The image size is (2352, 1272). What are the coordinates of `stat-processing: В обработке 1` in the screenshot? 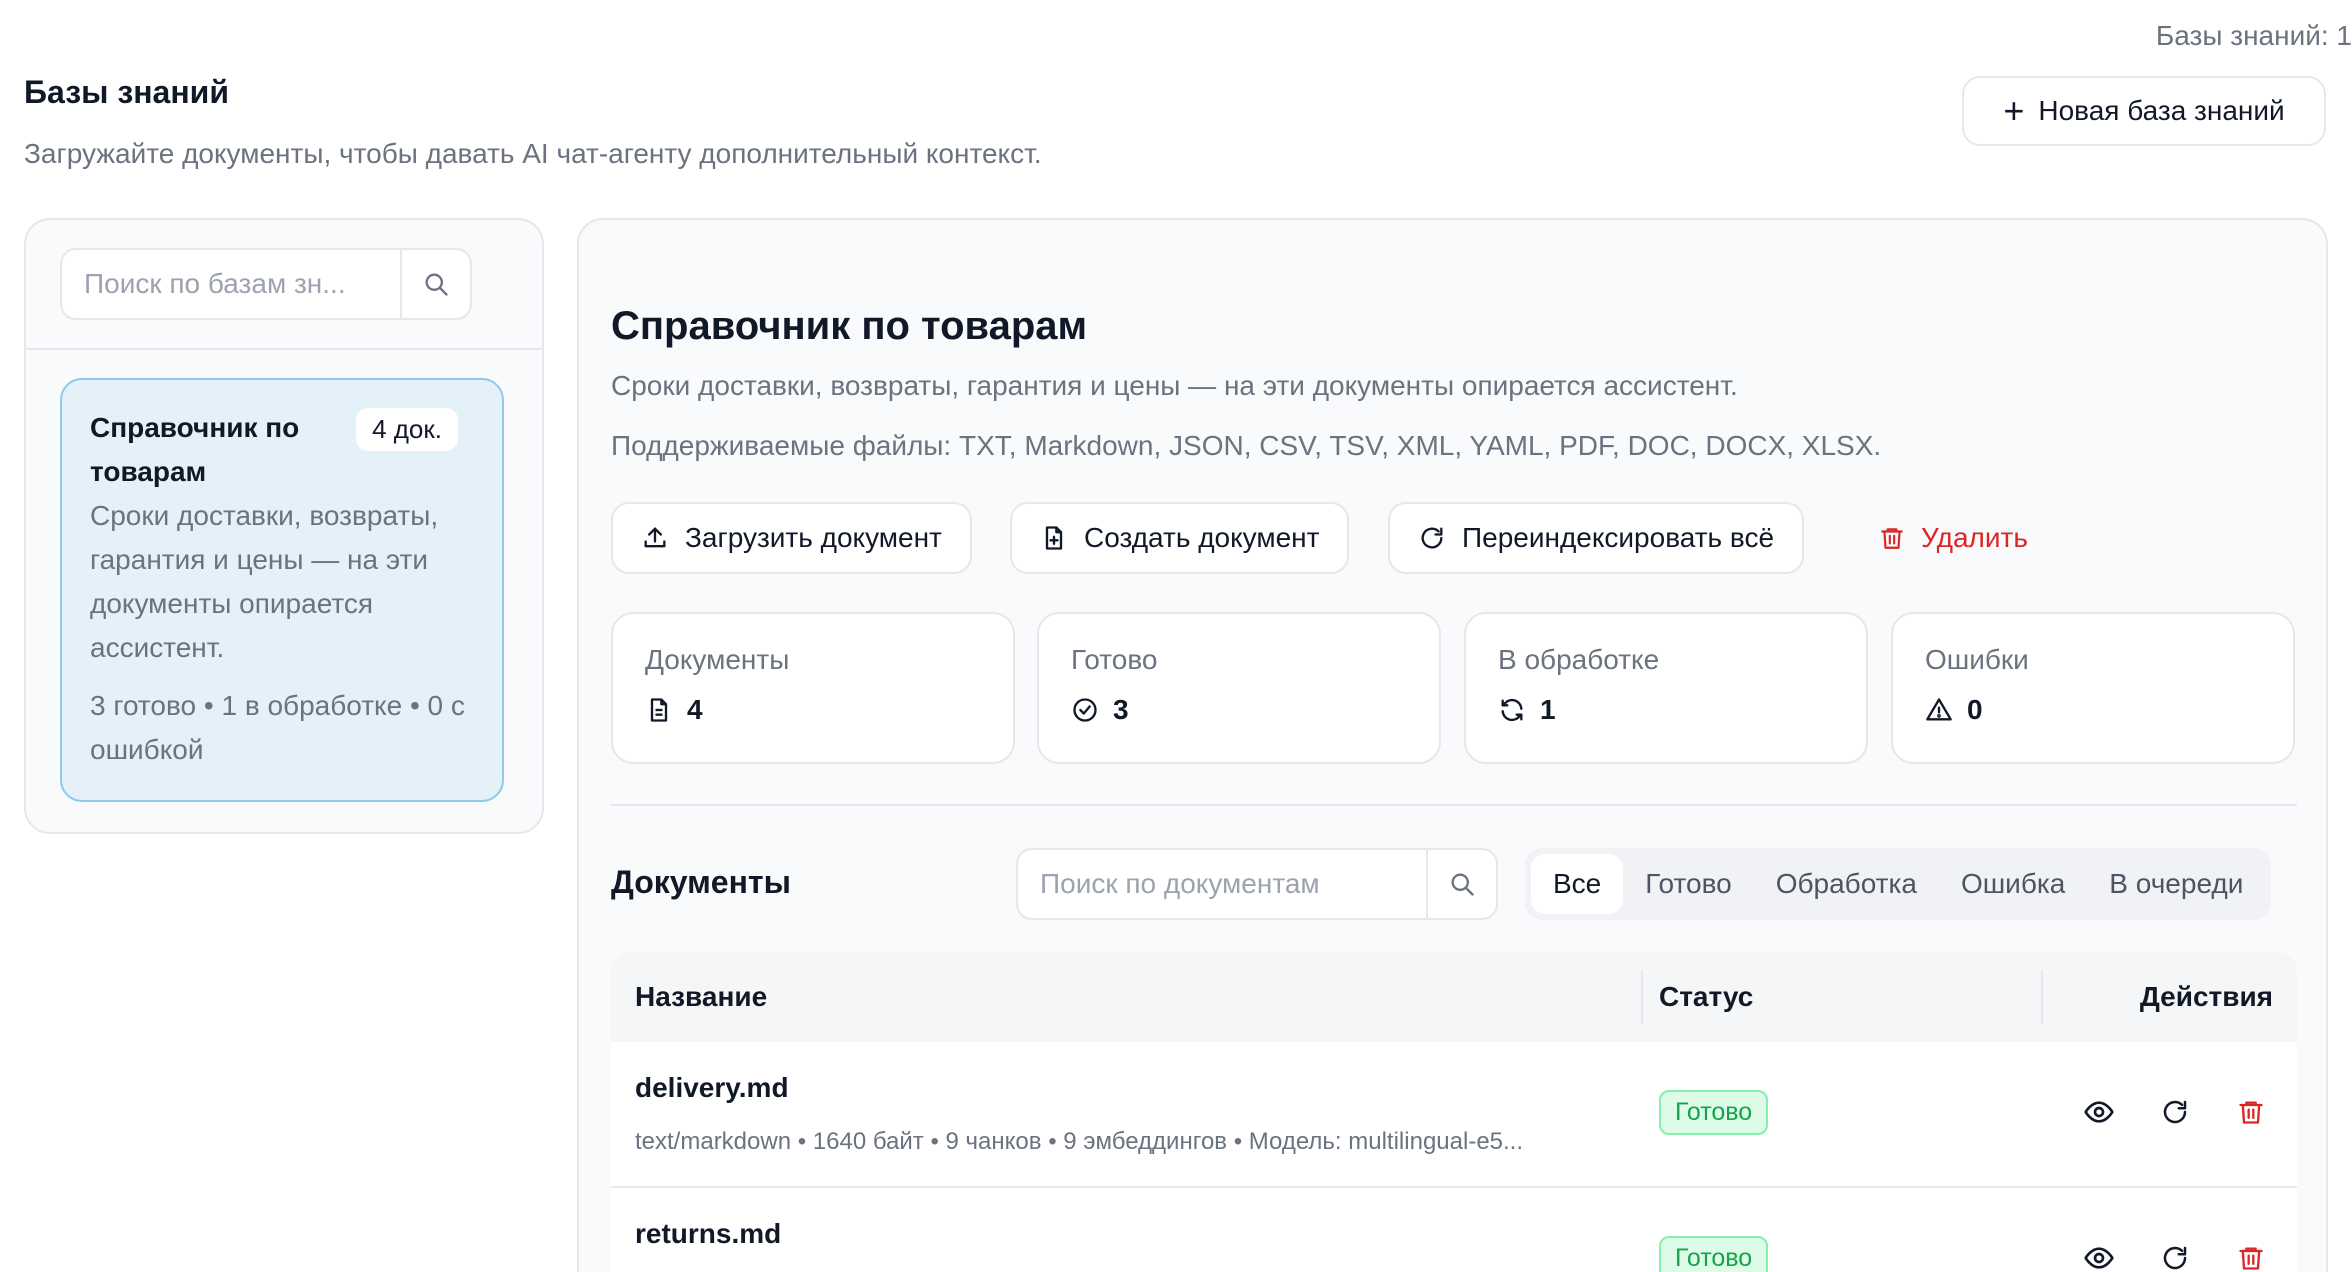 It's located at (1666, 688).